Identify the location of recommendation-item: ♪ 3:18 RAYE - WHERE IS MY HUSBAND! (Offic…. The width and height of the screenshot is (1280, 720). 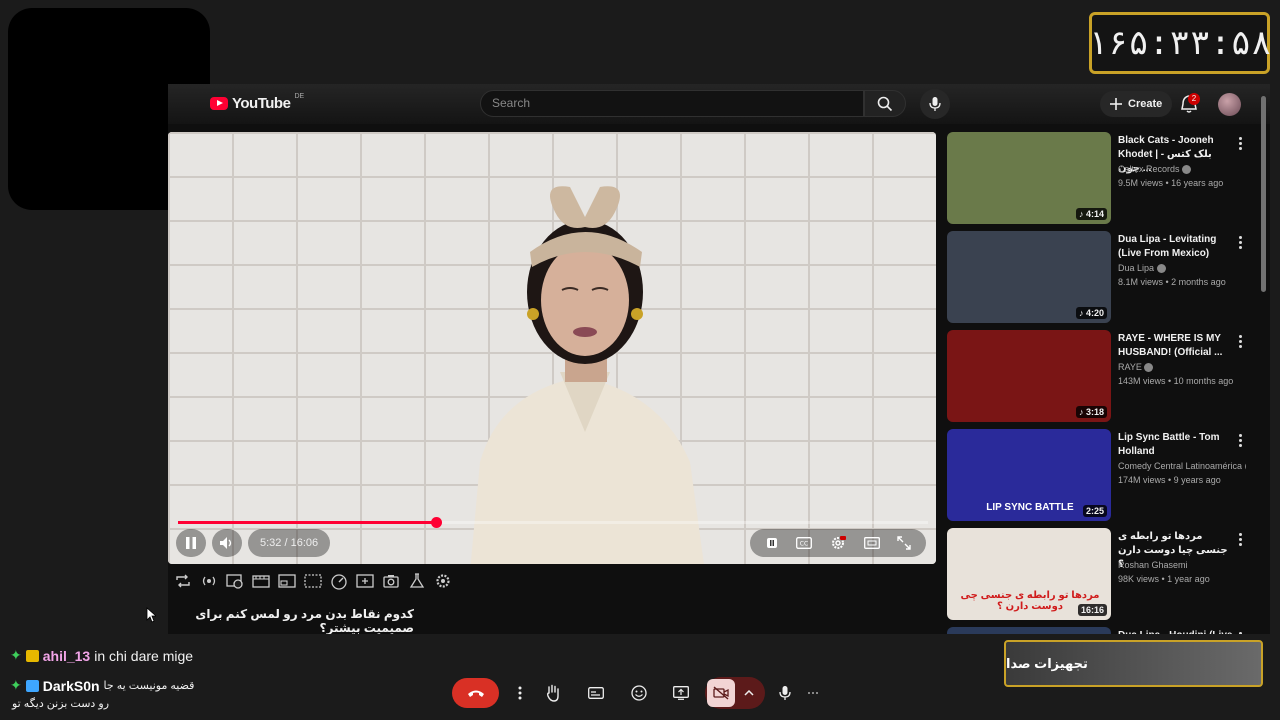
(1102, 376).